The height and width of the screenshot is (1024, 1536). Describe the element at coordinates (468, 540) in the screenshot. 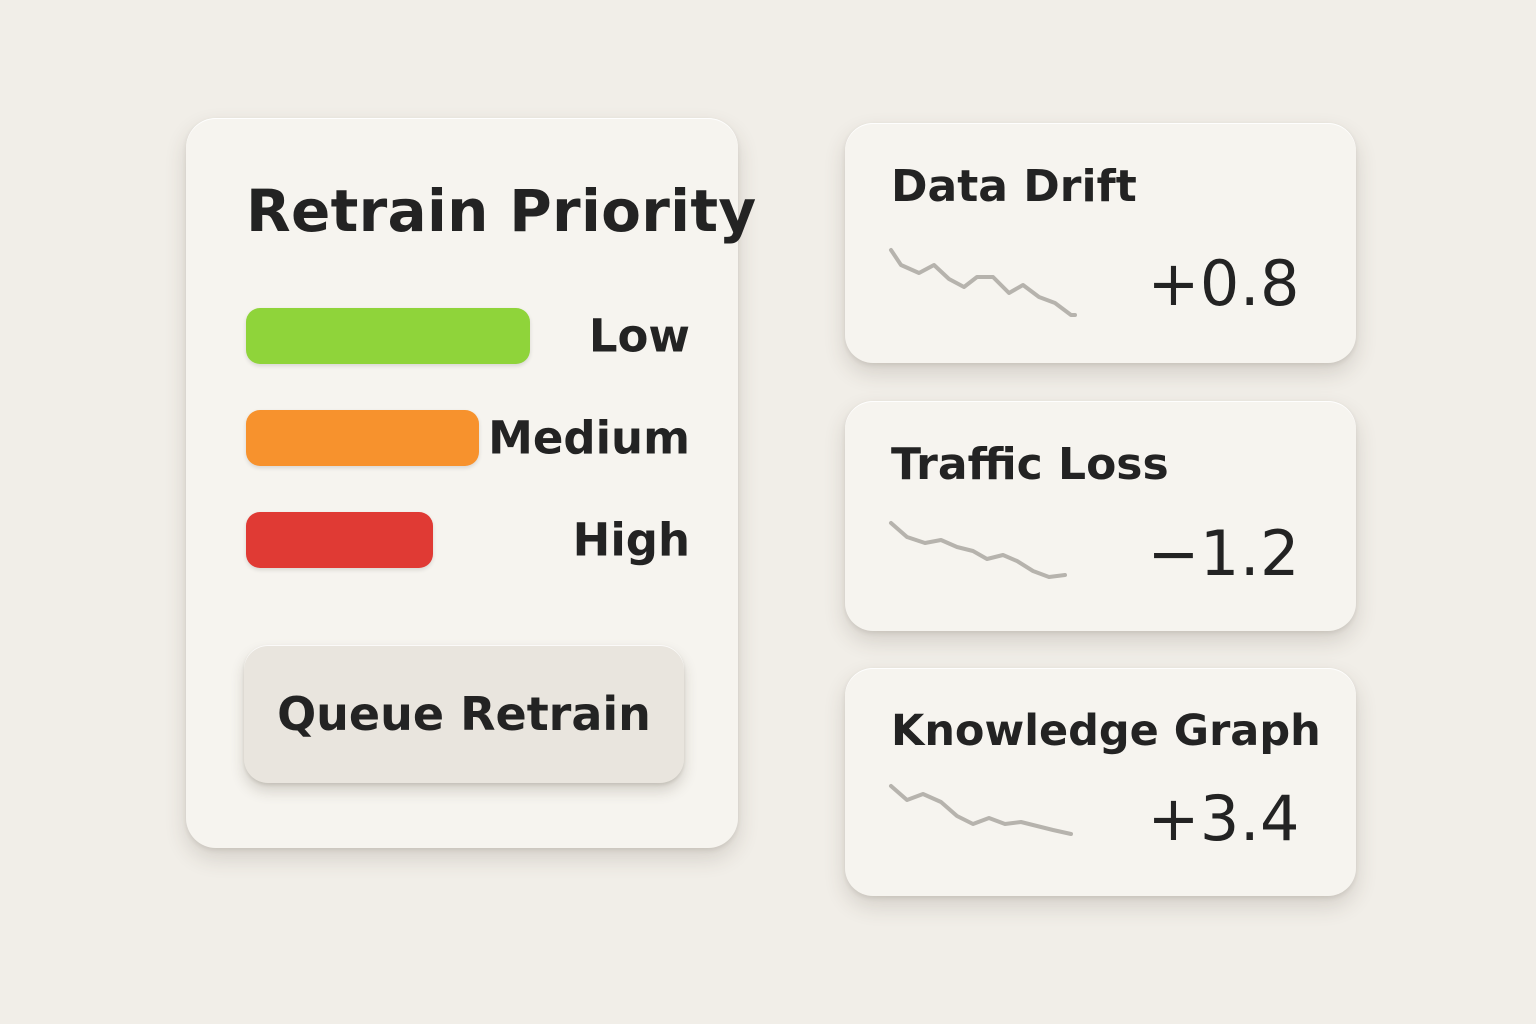

I see `priority-level-high: High` at that location.